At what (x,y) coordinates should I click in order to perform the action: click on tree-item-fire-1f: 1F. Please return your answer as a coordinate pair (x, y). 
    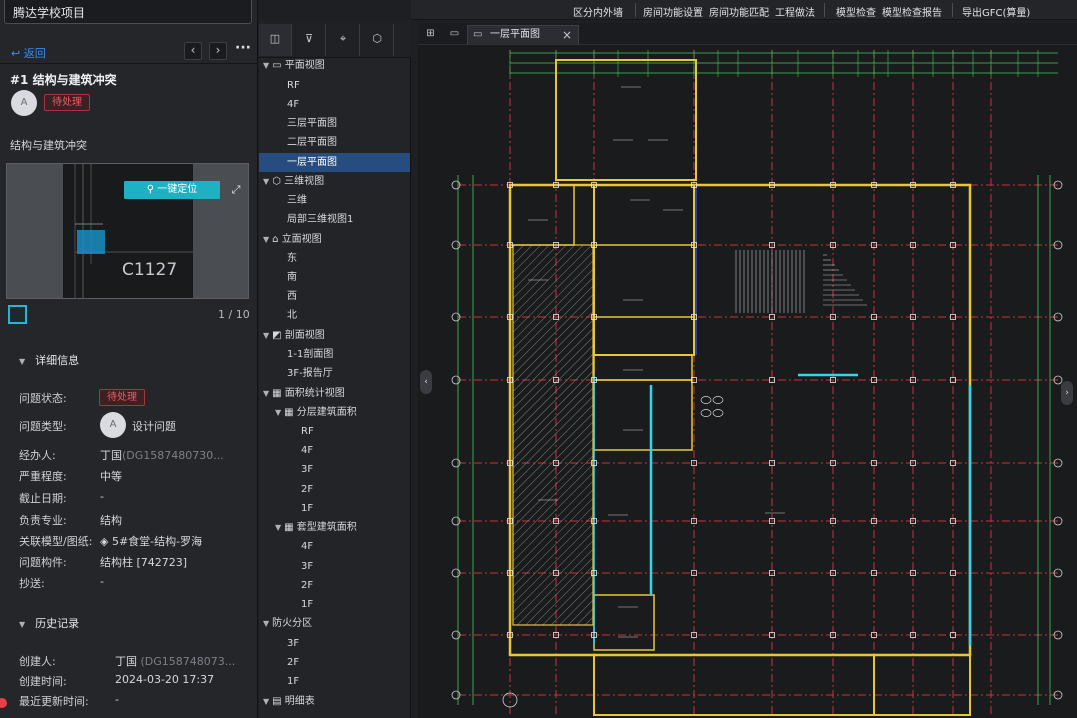
    Looking at the image, I should click on (293, 682).